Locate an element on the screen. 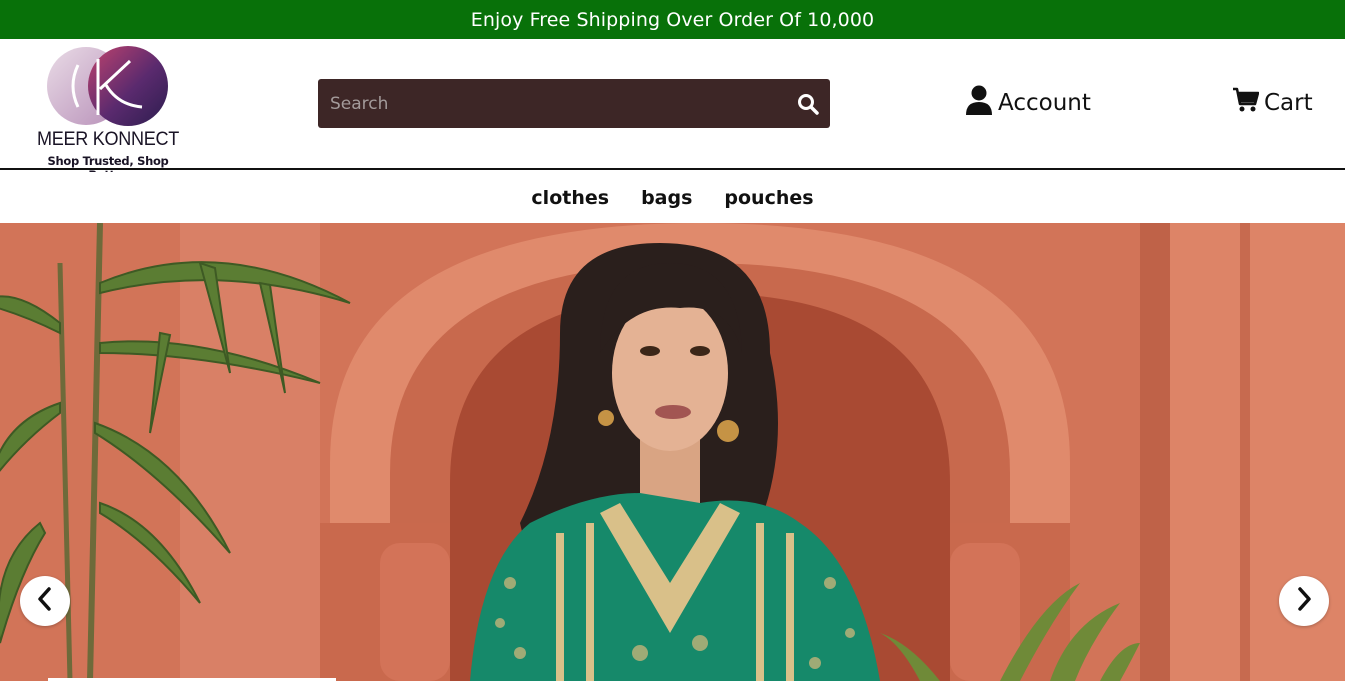 This screenshot has width=1345, height=681. search-bar is located at coordinates (574, 103).